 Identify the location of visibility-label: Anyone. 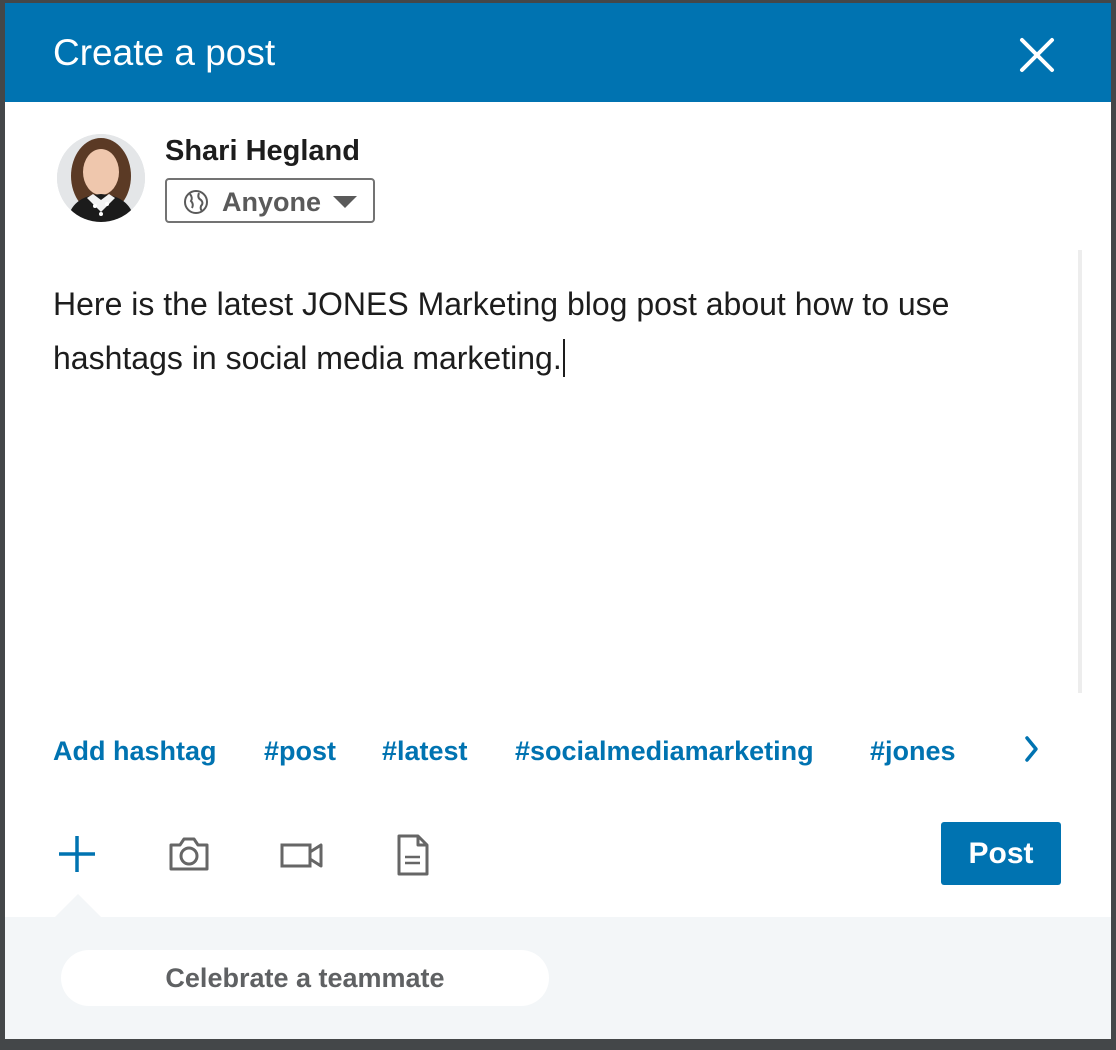
(272, 202).